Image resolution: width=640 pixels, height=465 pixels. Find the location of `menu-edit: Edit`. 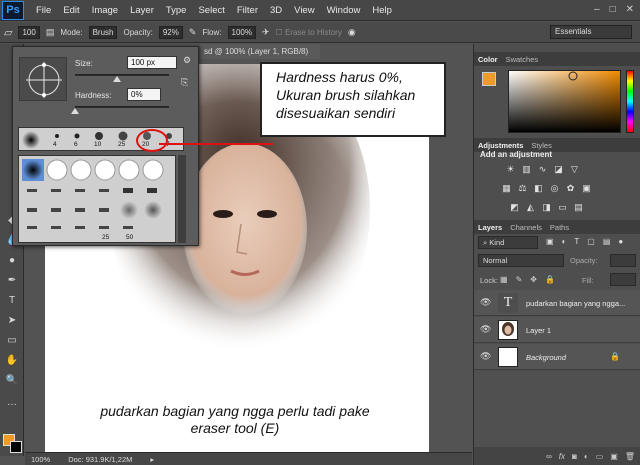

menu-edit: Edit is located at coordinates (71, 10).